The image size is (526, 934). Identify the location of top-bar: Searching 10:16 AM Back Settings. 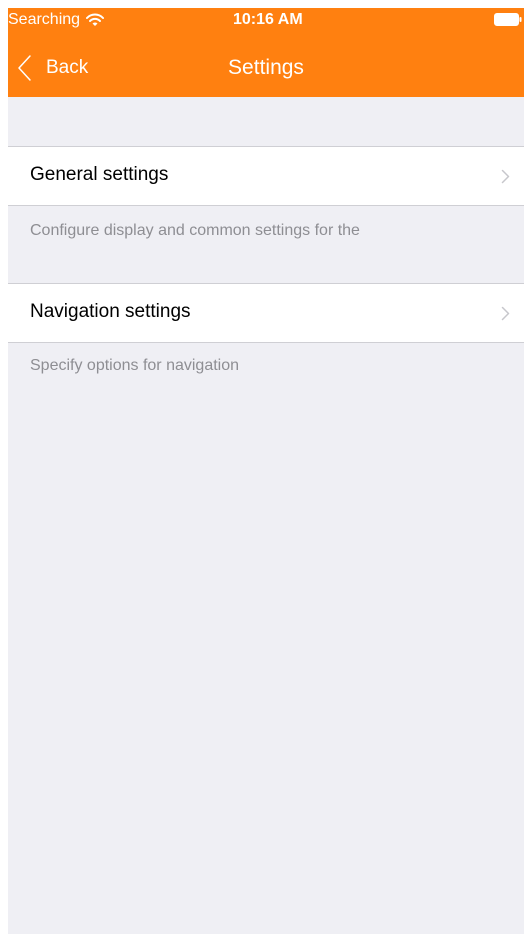
(266, 52).